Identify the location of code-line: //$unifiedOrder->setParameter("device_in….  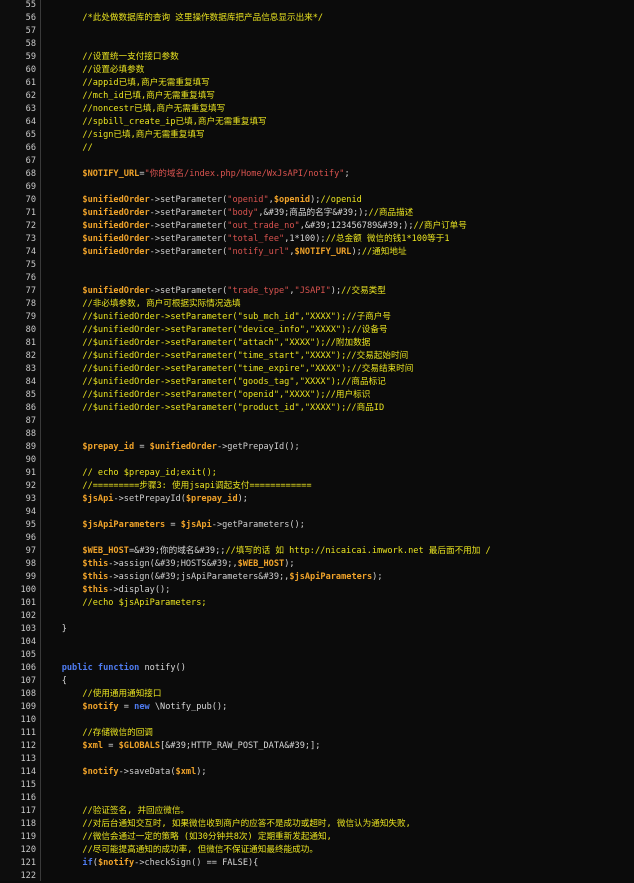
(337, 330).